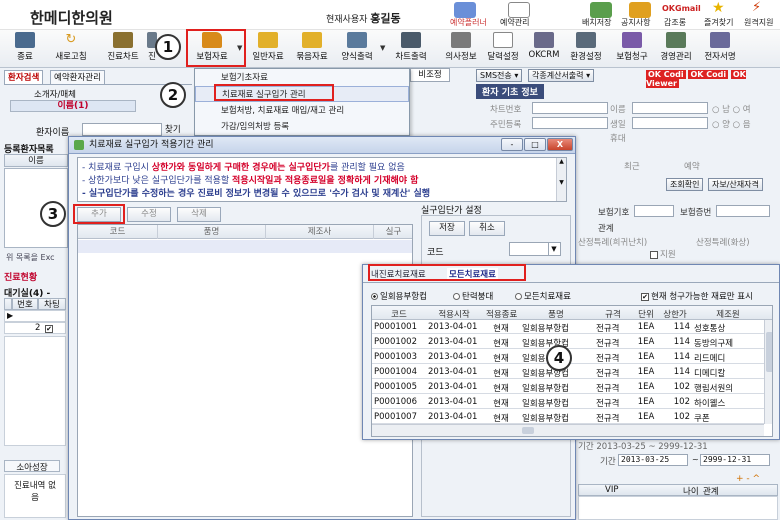 This screenshot has height=520, width=780. What do you see at coordinates (769, 352) in the screenshot?
I see `scrollbar-thumb` at bounding box center [769, 352].